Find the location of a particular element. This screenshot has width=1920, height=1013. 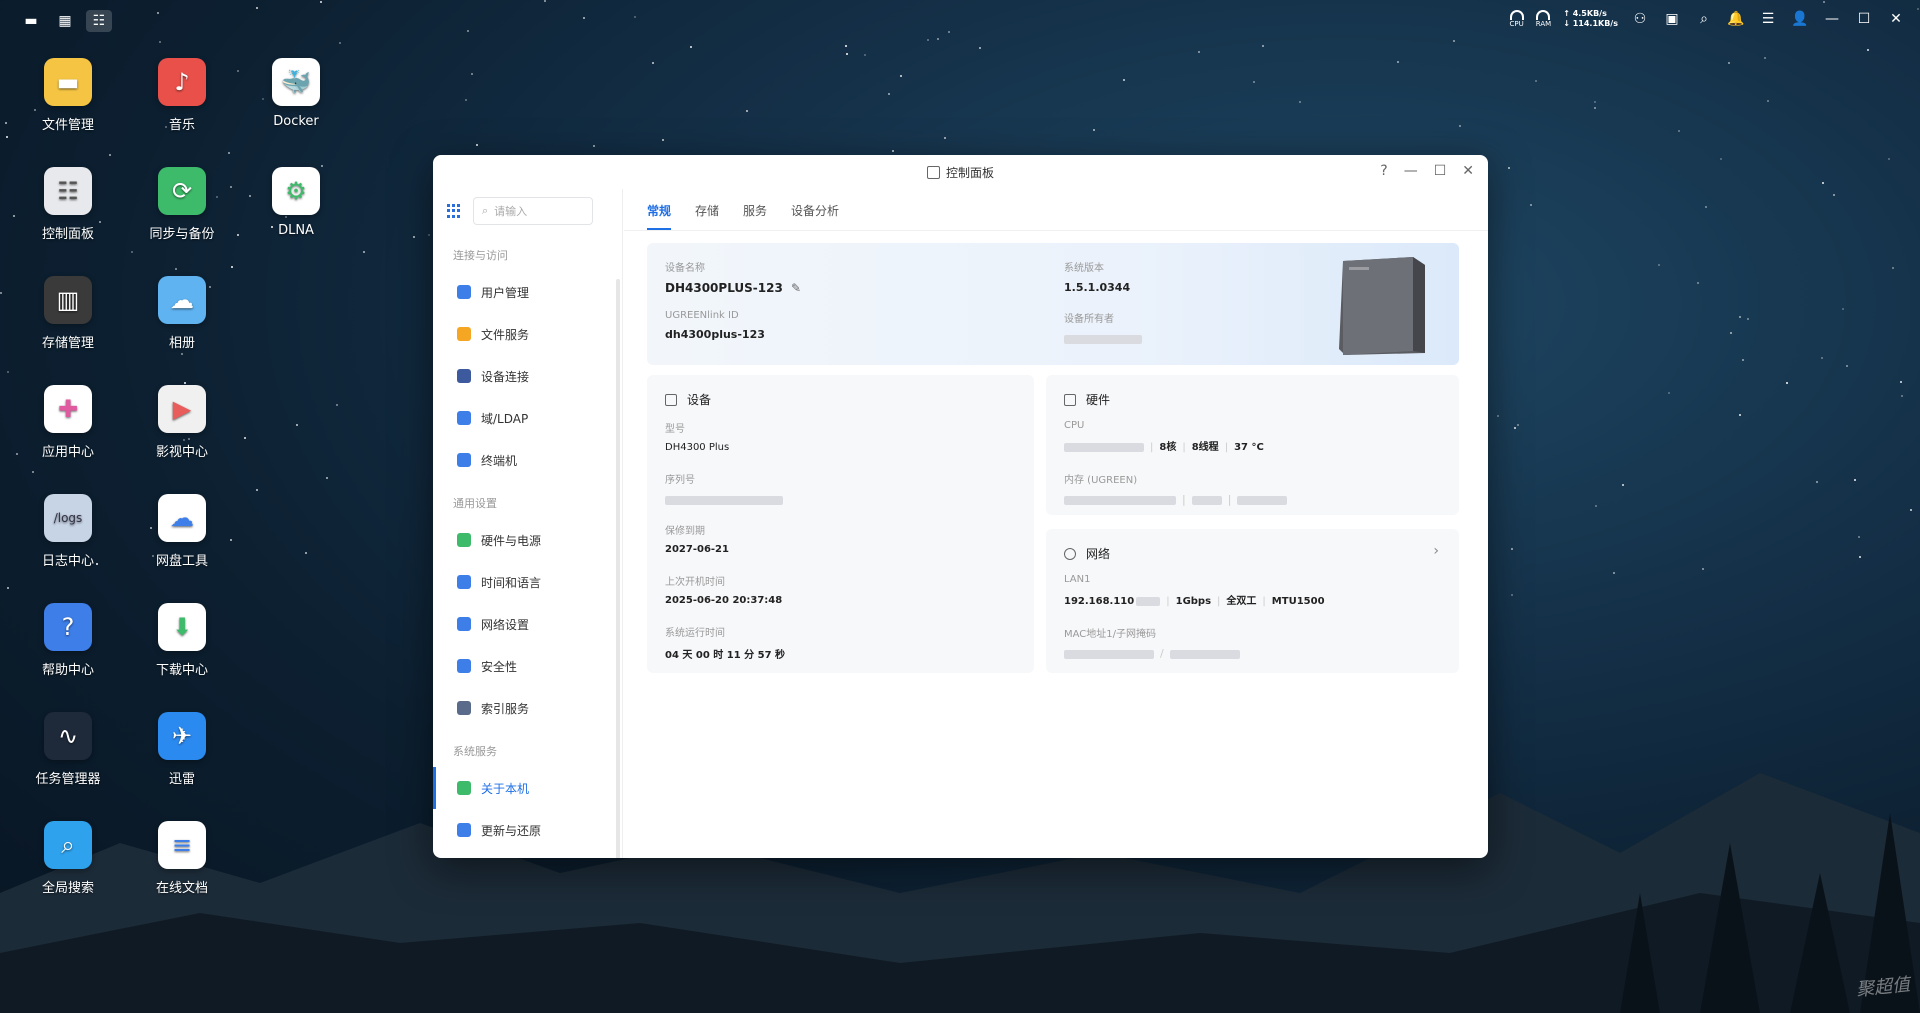

ram-gauge: RAM is located at coordinates (1543, 19).